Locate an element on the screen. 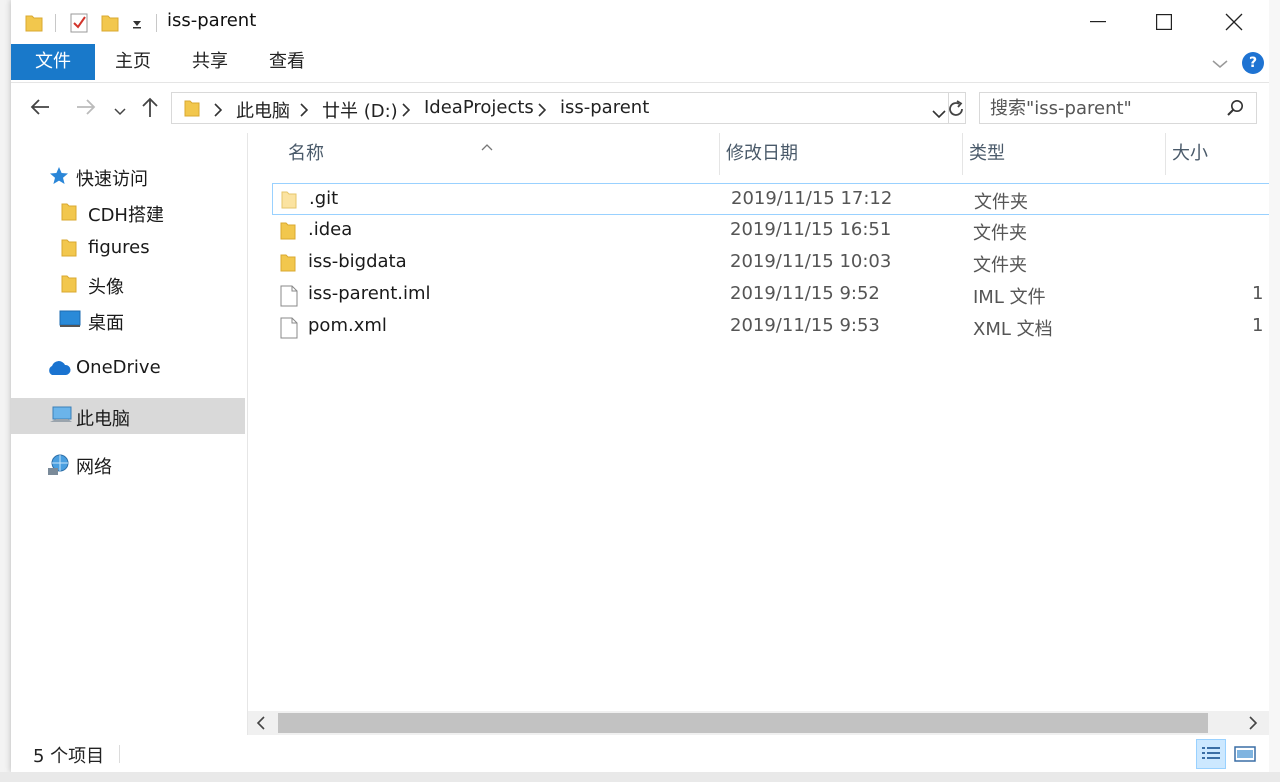  sidebar-item-label: 快速访问 is located at coordinates (112, 179).